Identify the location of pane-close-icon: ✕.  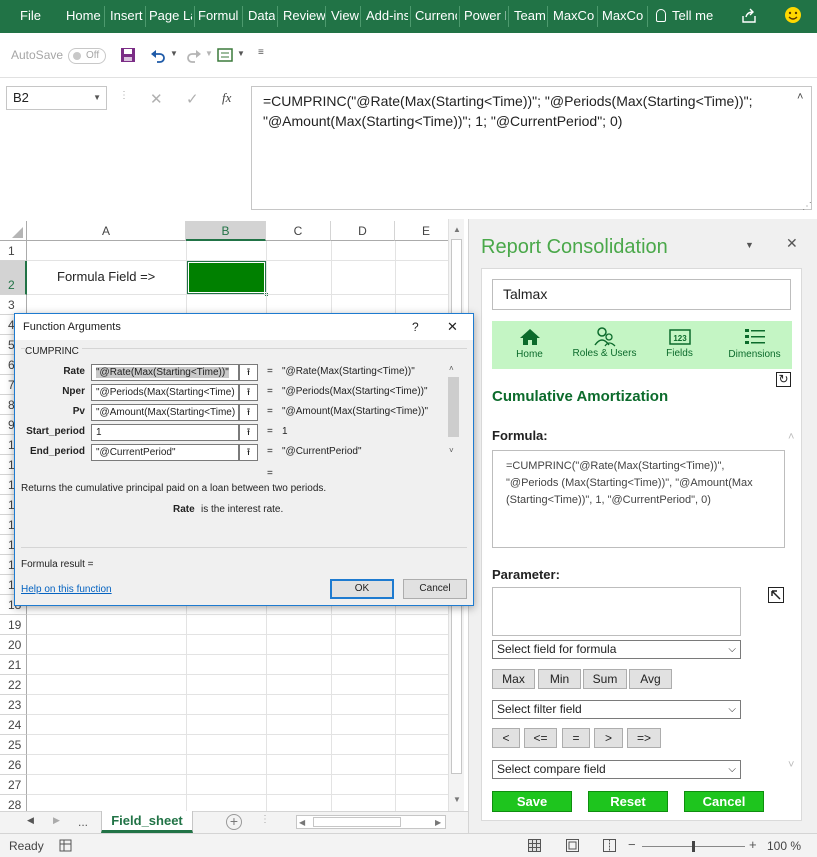
(792, 243).